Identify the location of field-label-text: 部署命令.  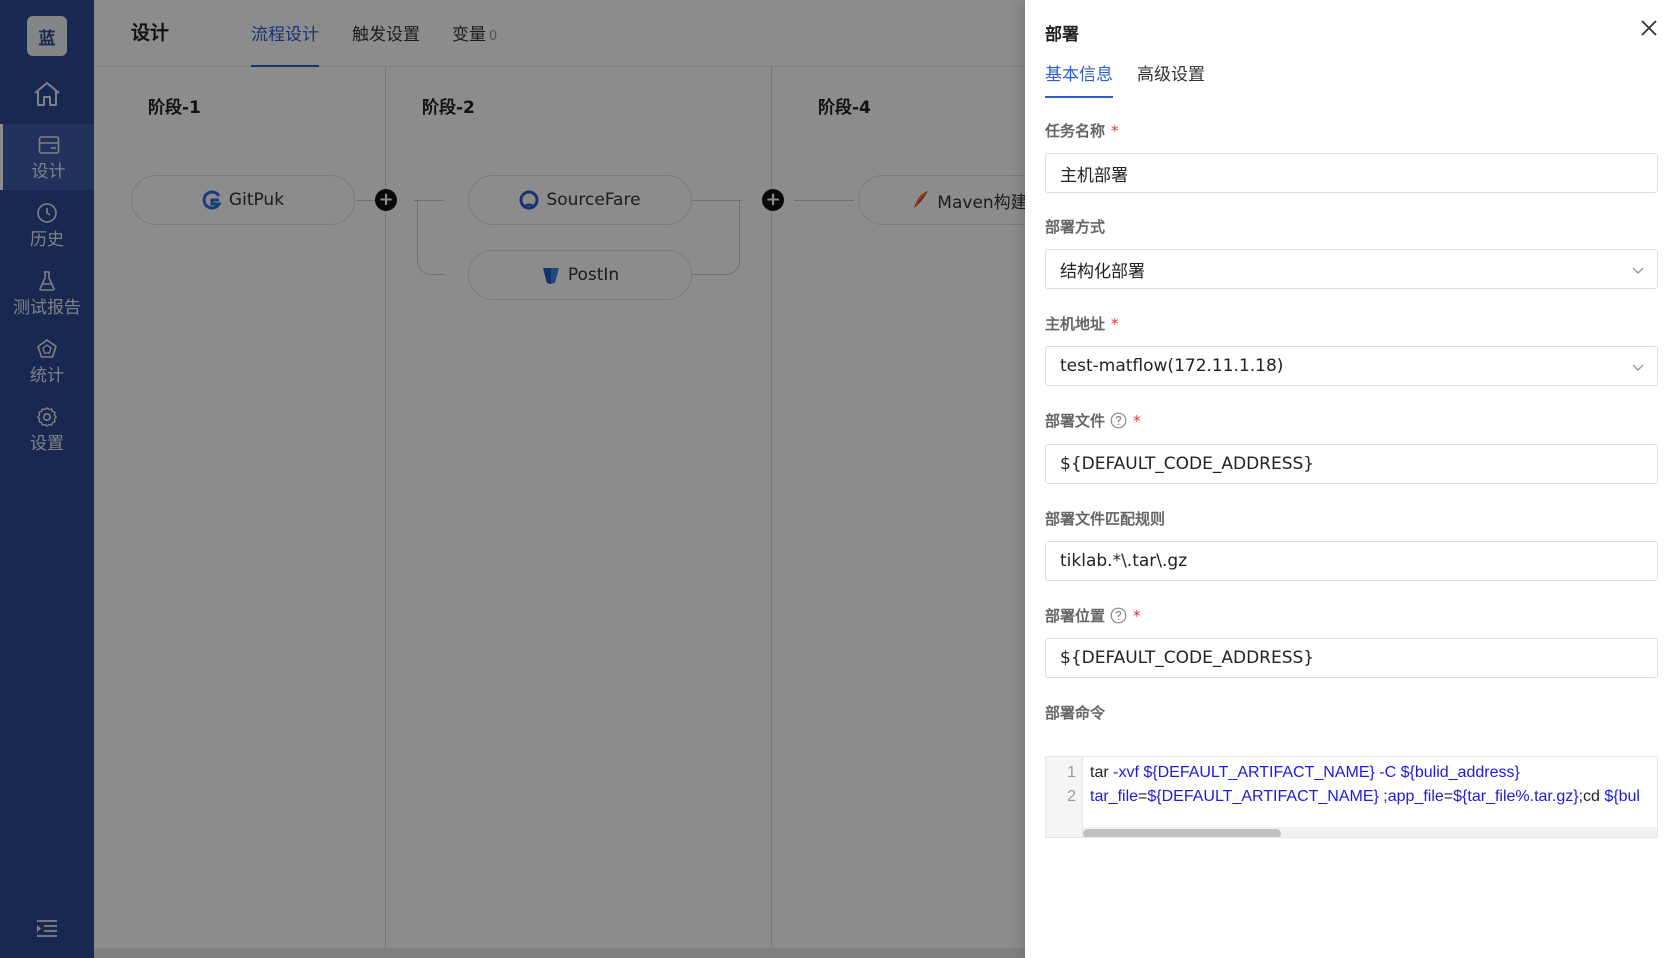
(1075, 713).